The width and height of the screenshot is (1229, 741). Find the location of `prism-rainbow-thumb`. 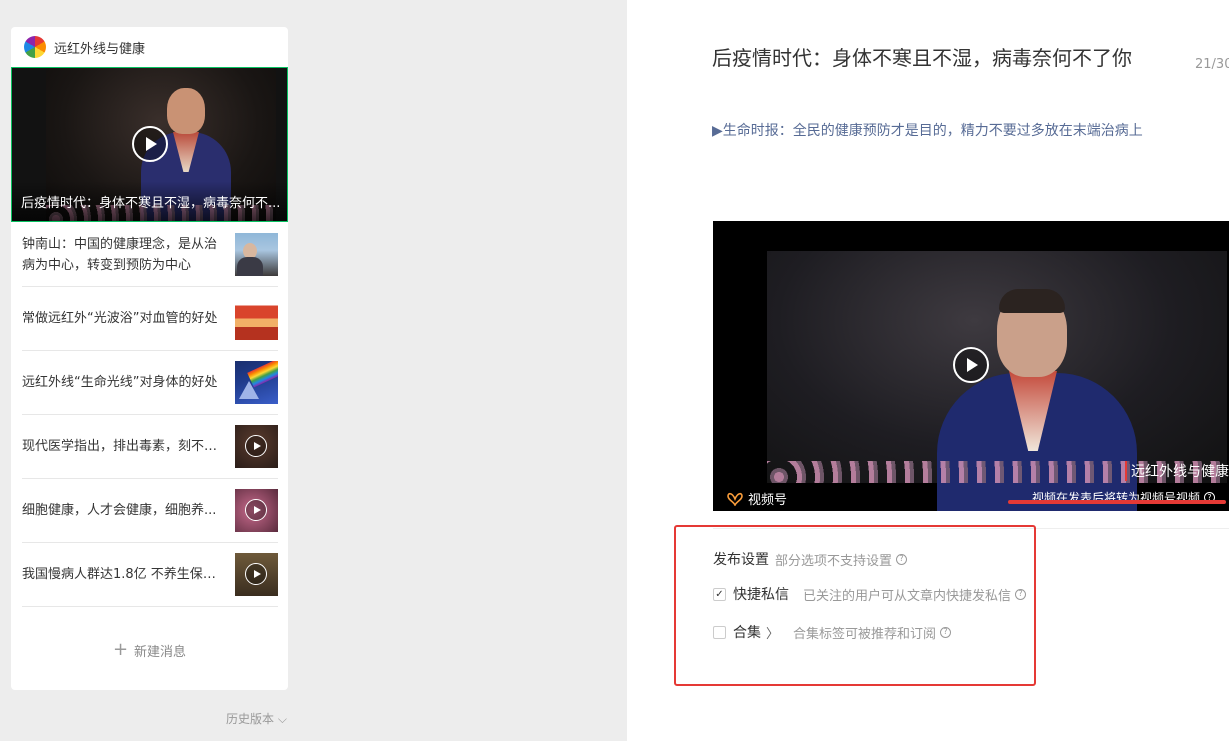

prism-rainbow-thumb is located at coordinates (256, 382).